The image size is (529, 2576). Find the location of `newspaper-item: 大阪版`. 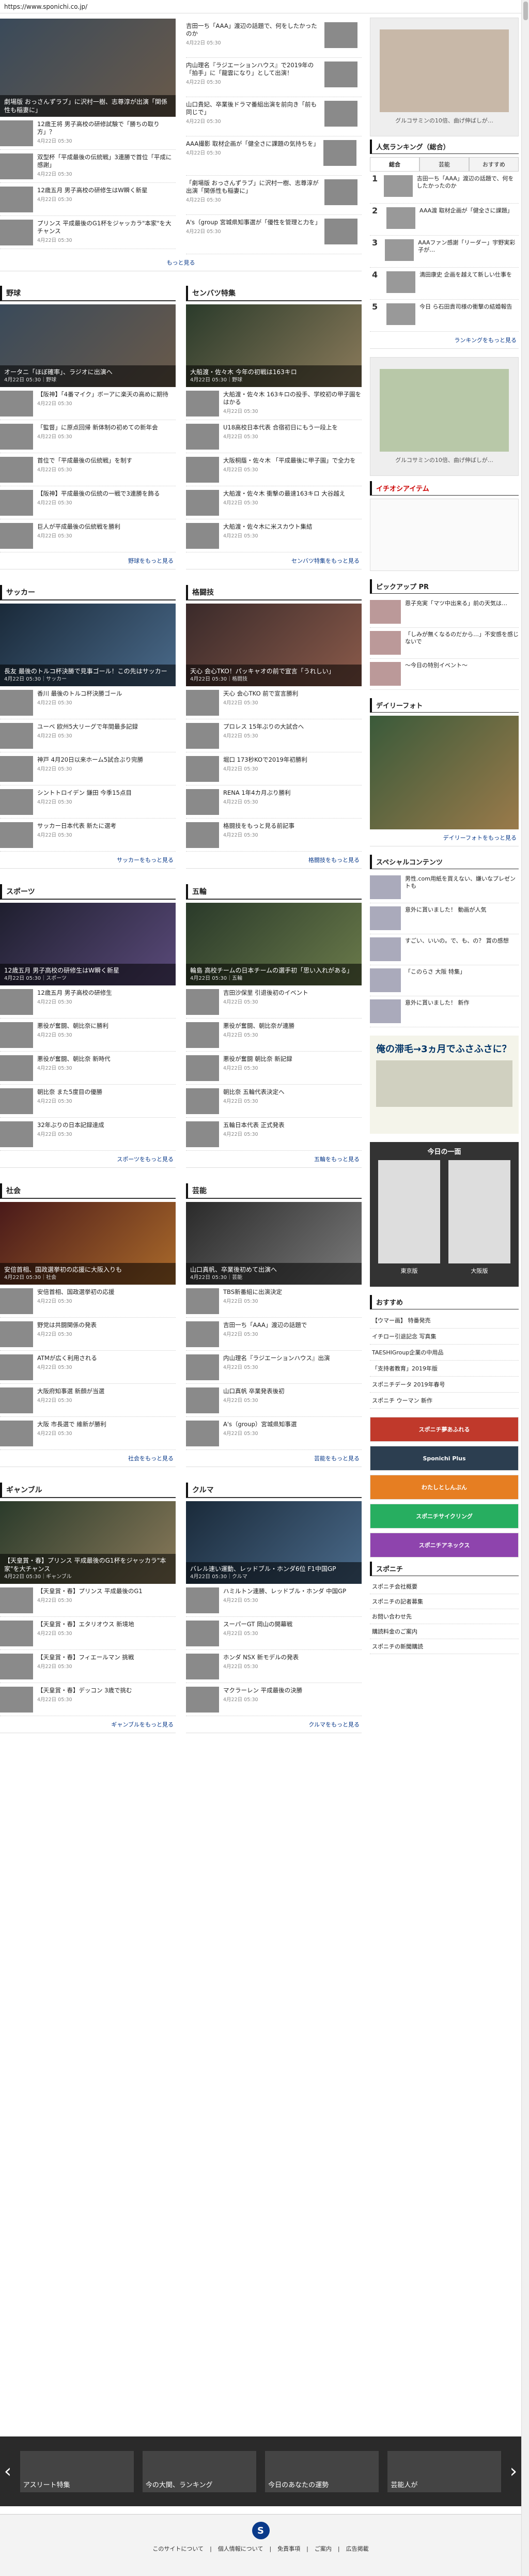

newspaper-item: 大阪版 is located at coordinates (479, 1217).